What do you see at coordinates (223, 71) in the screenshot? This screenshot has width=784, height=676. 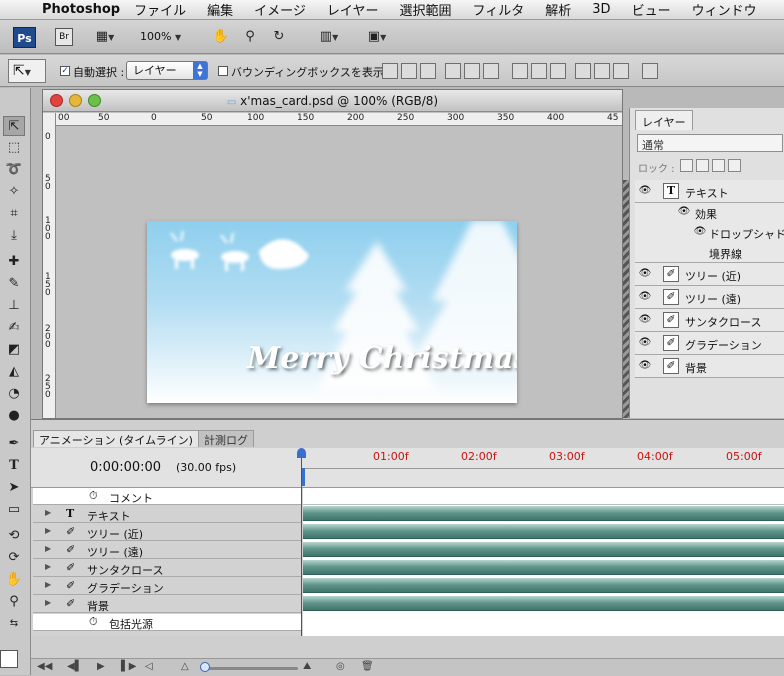 I see `bounding-box-checkbox` at bounding box center [223, 71].